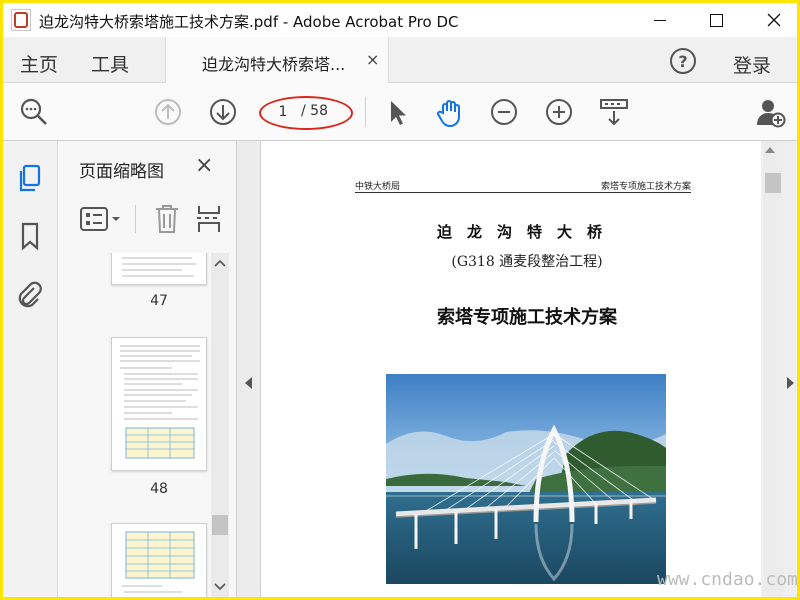 The image size is (800, 600). I want to click on tab-bar: 主页 工具 迫龙沟特大桥索塔... × ? 登录, so click(400, 60).